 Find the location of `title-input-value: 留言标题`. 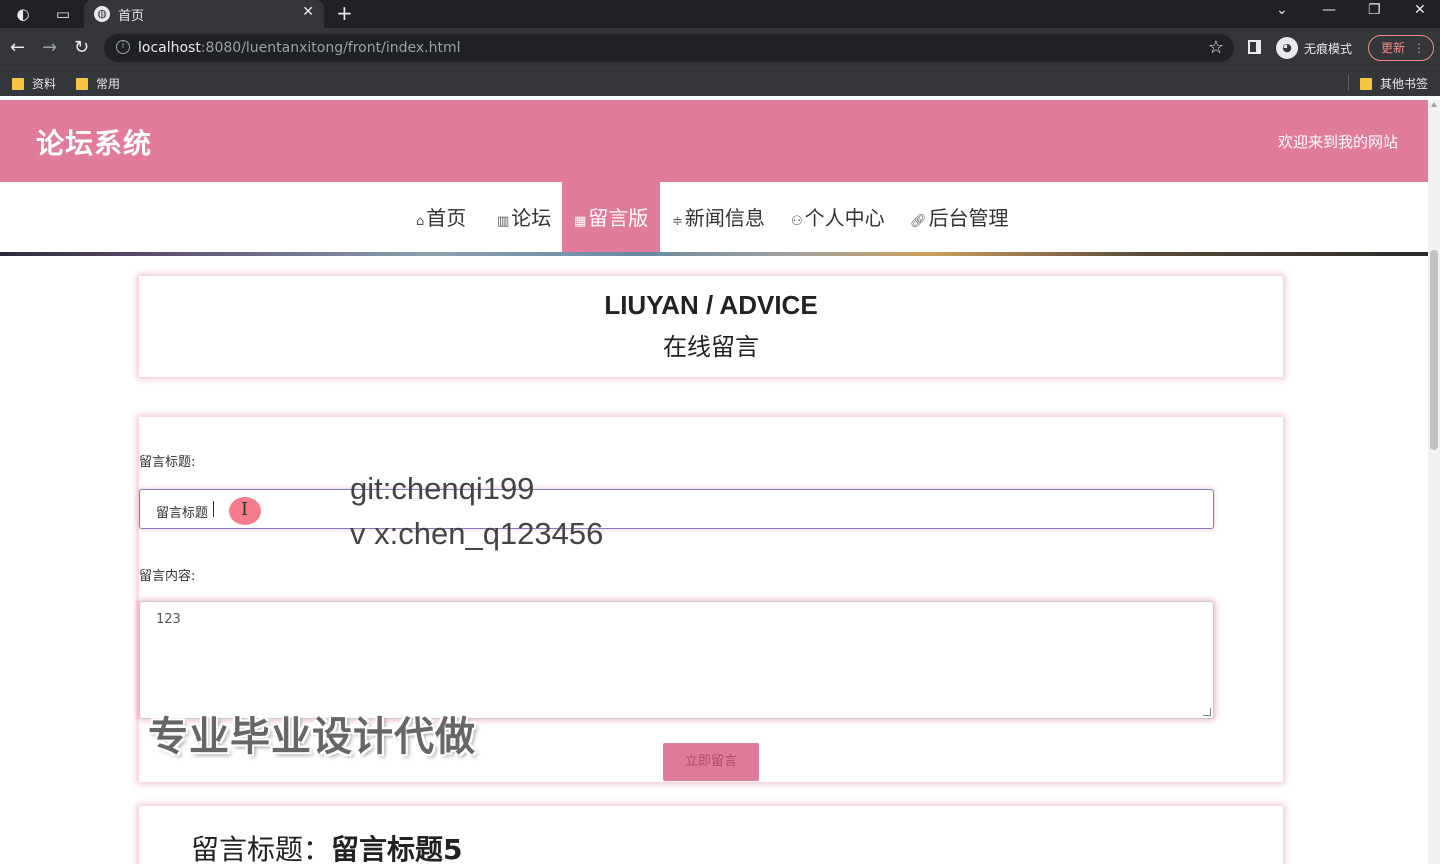

title-input-value: 留言标题 is located at coordinates (182, 513).